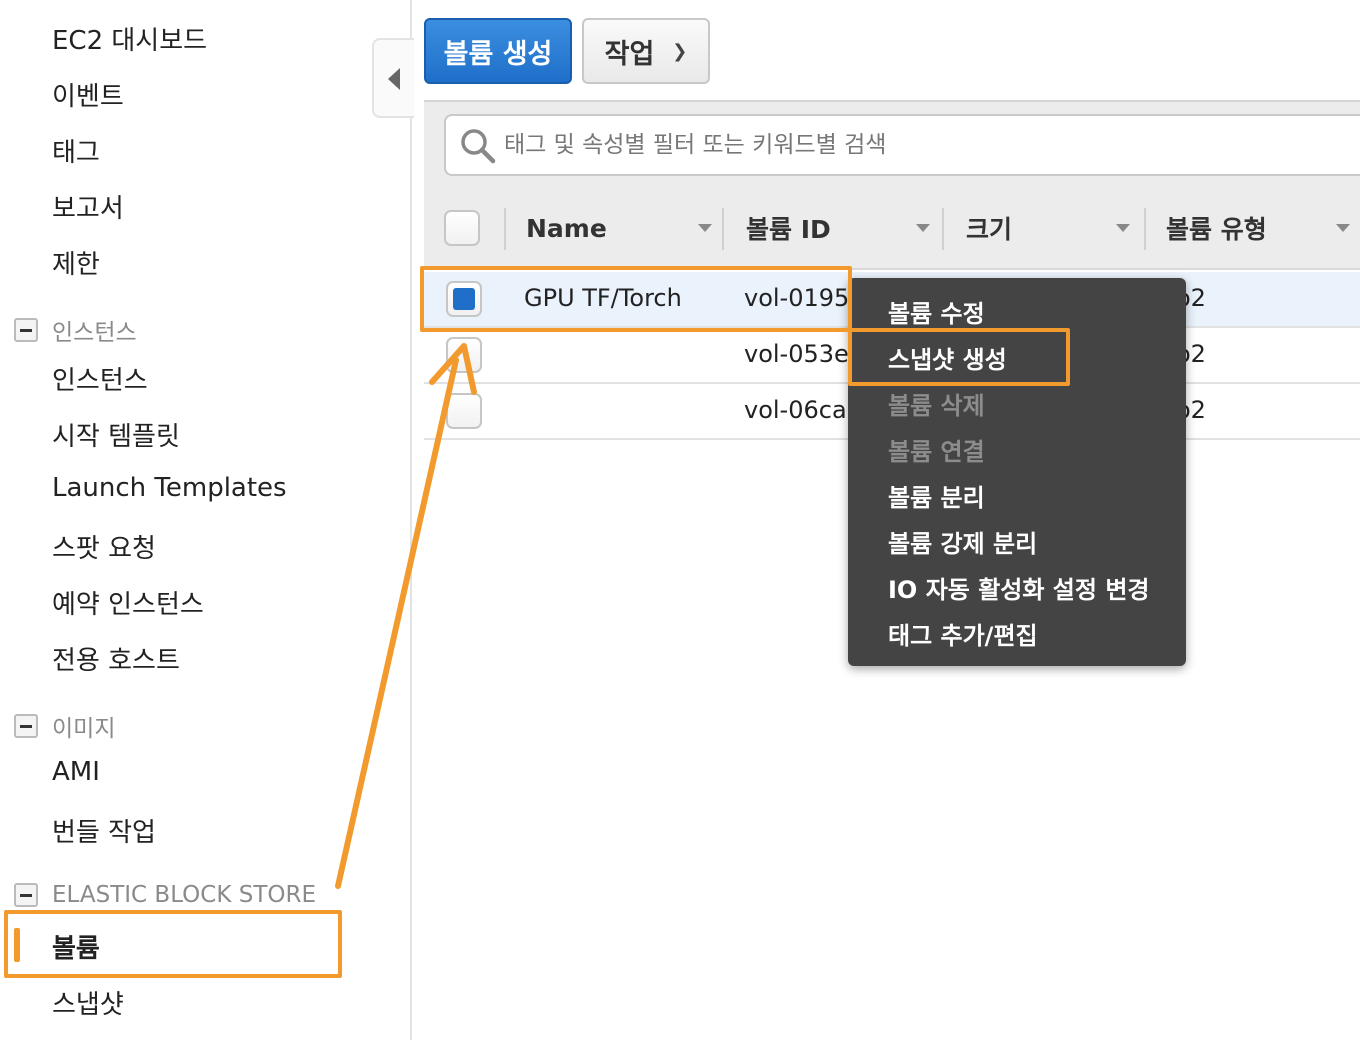 Image resolution: width=1360 pixels, height=1040 pixels. I want to click on sidebar-item-dedicated-hosts: 전용 호스트, so click(116, 658).